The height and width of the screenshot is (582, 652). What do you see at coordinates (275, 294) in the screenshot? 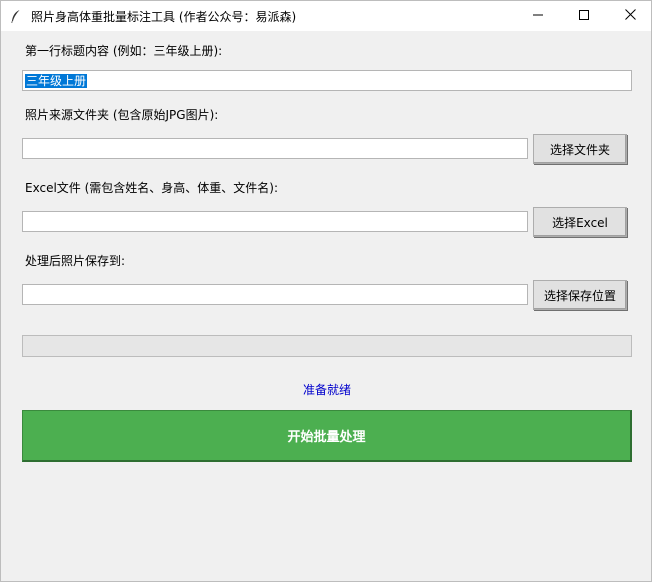
I see `output-folder-input` at bounding box center [275, 294].